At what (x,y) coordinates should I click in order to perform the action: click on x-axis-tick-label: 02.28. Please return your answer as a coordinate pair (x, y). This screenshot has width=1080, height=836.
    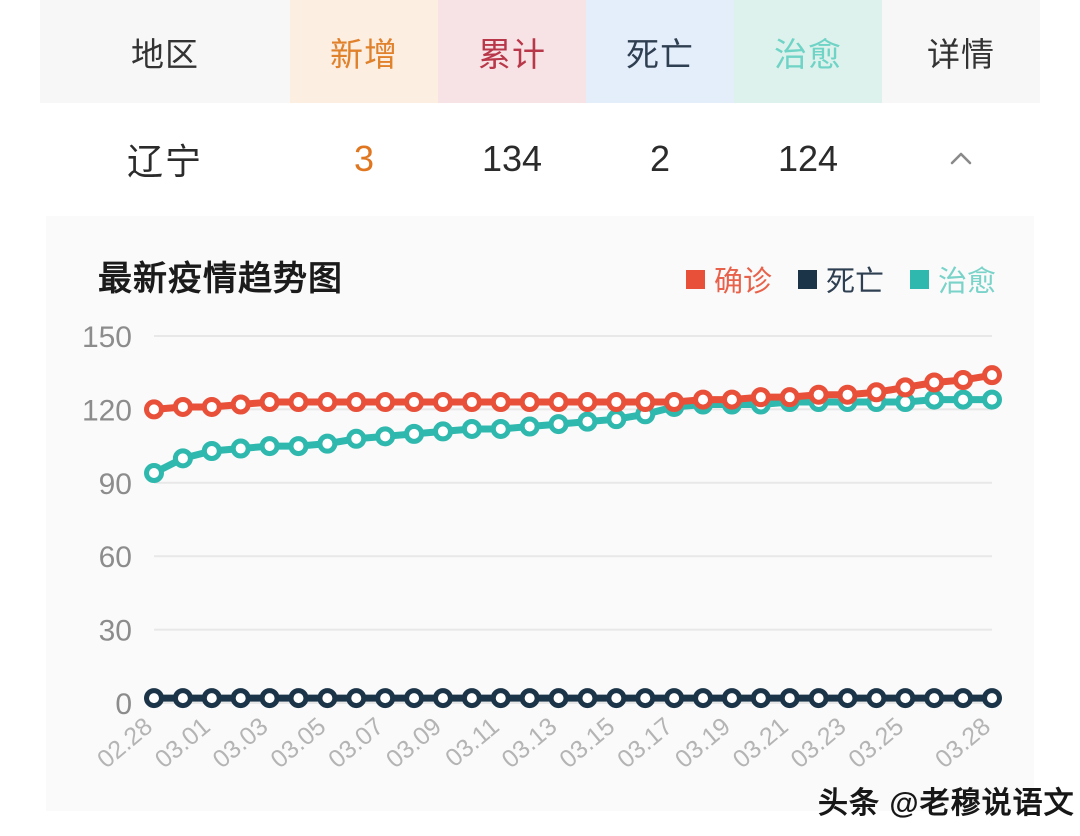
    Looking at the image, I should click on (125, 743).